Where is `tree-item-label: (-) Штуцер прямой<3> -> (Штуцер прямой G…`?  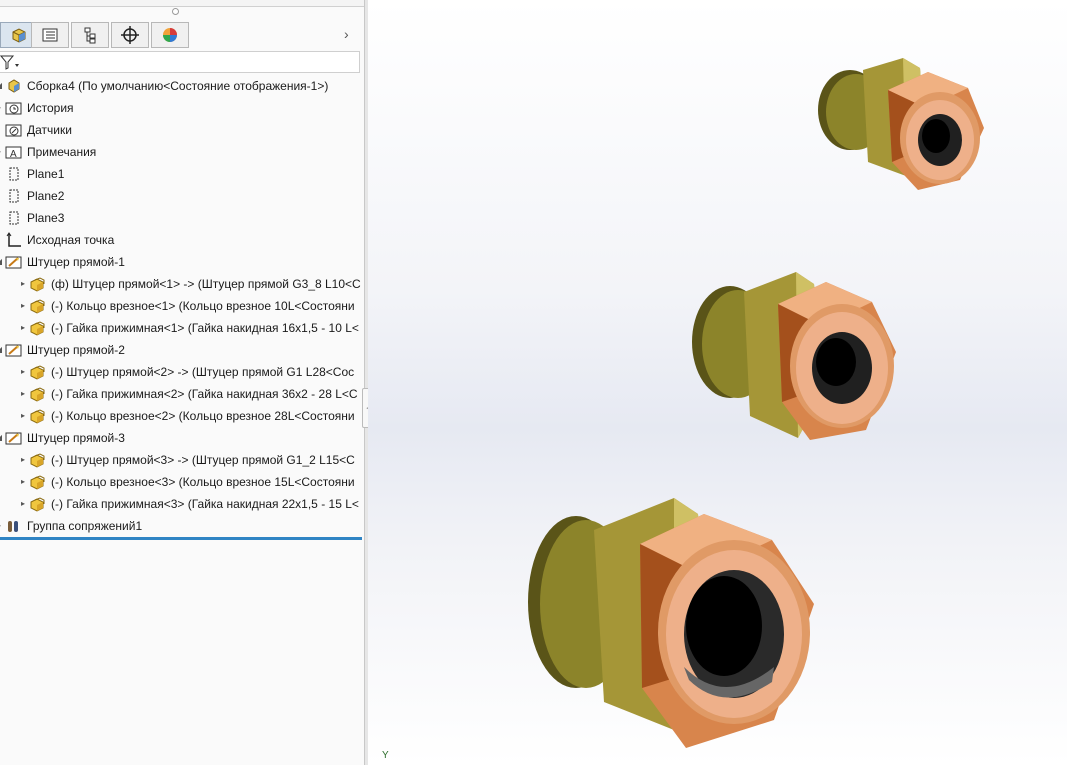
tree-item-label: (-) Штуцер прямой<3> -> (Штуцер прямой G… is located at coordinates (203, 460).